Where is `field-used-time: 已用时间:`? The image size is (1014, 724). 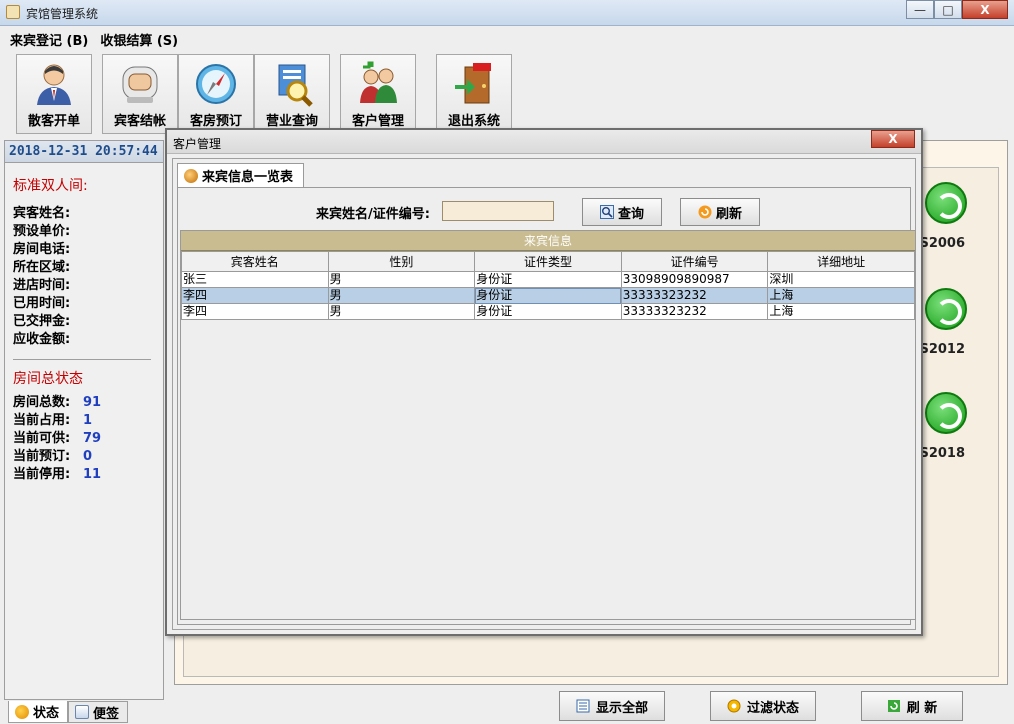
field-used-time: 已用时间: is located at coordinates (42, 303).